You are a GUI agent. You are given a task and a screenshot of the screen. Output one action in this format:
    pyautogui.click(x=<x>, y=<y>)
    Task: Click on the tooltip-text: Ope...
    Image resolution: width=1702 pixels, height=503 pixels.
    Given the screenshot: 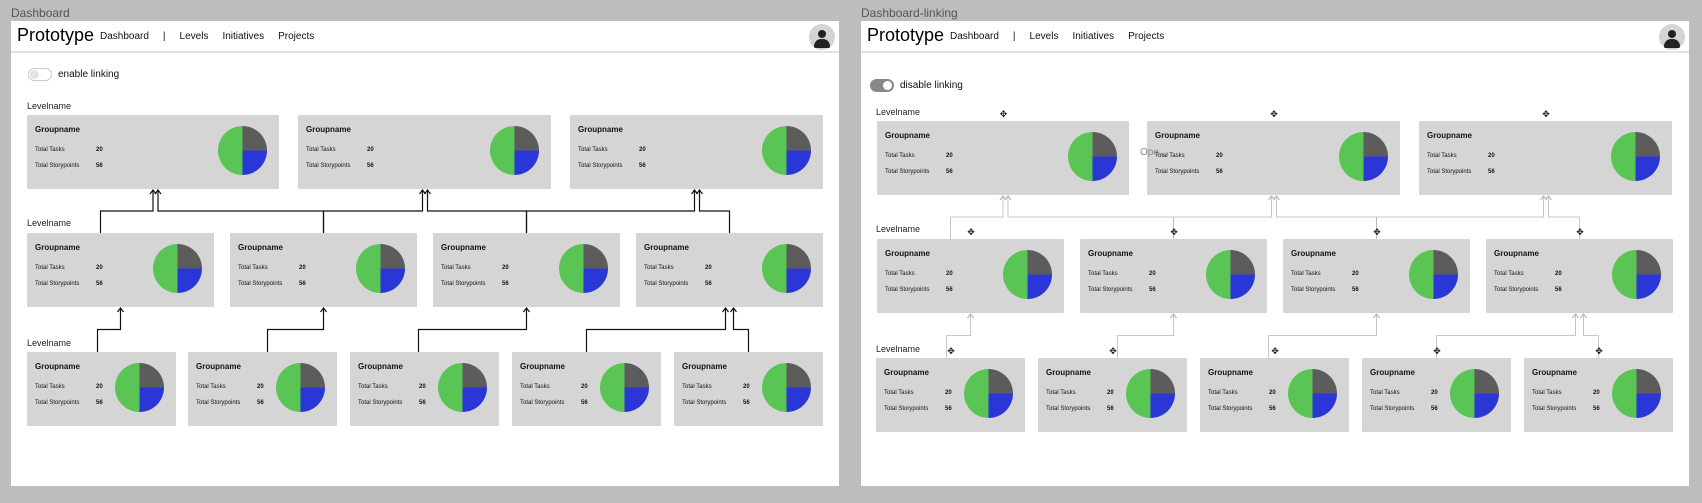 What is the action you would take?
    pyautogui.click(x=1154, y=152)
    